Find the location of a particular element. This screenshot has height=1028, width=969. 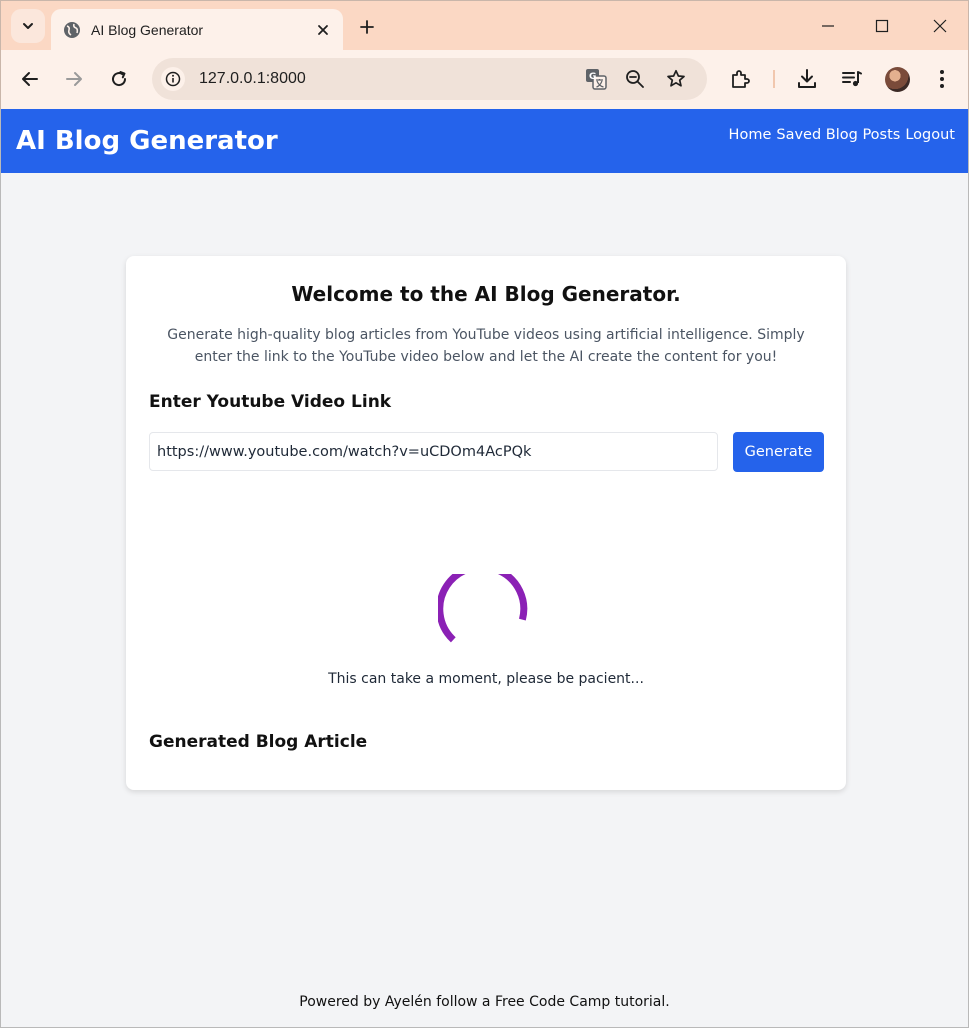

new-tab-icon is located at coordinates (367, 27).